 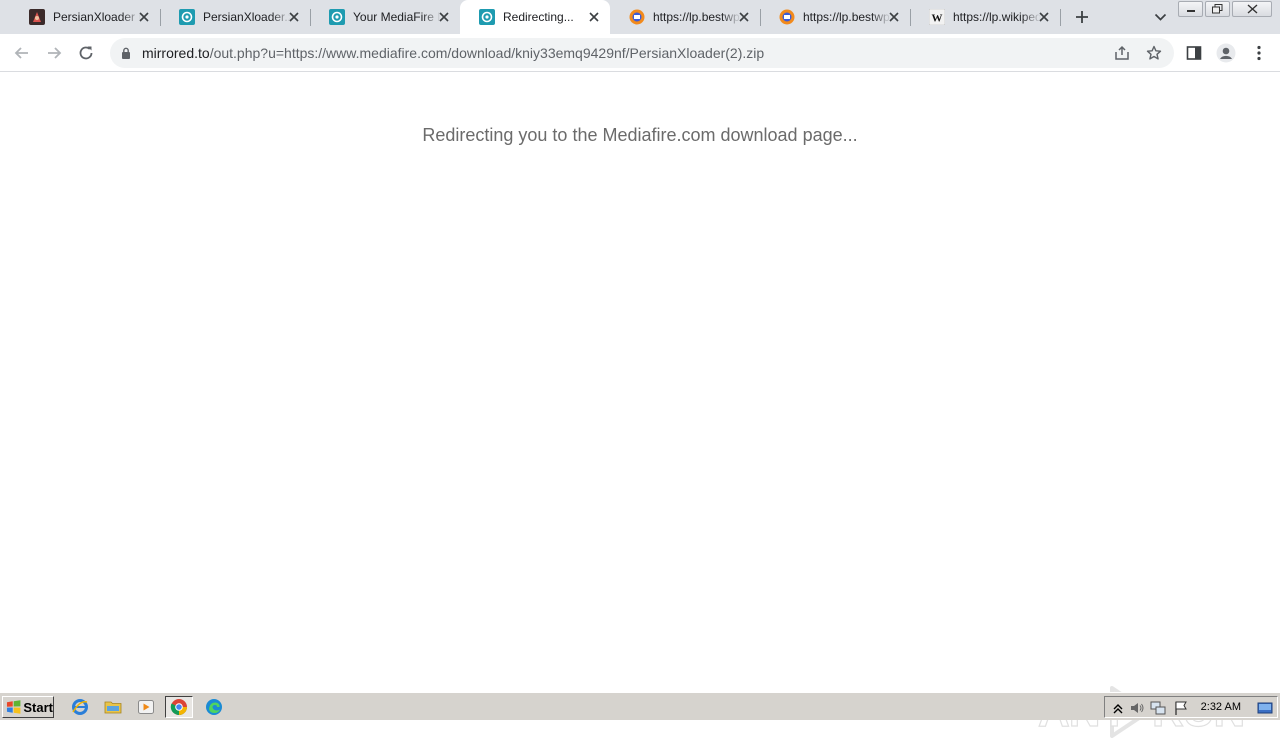 I want to click on minimize-icon, so click(x=1190, y=11).